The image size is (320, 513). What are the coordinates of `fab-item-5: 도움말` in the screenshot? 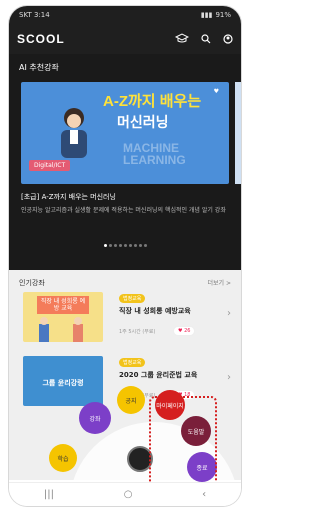 It's located at (196, 431).